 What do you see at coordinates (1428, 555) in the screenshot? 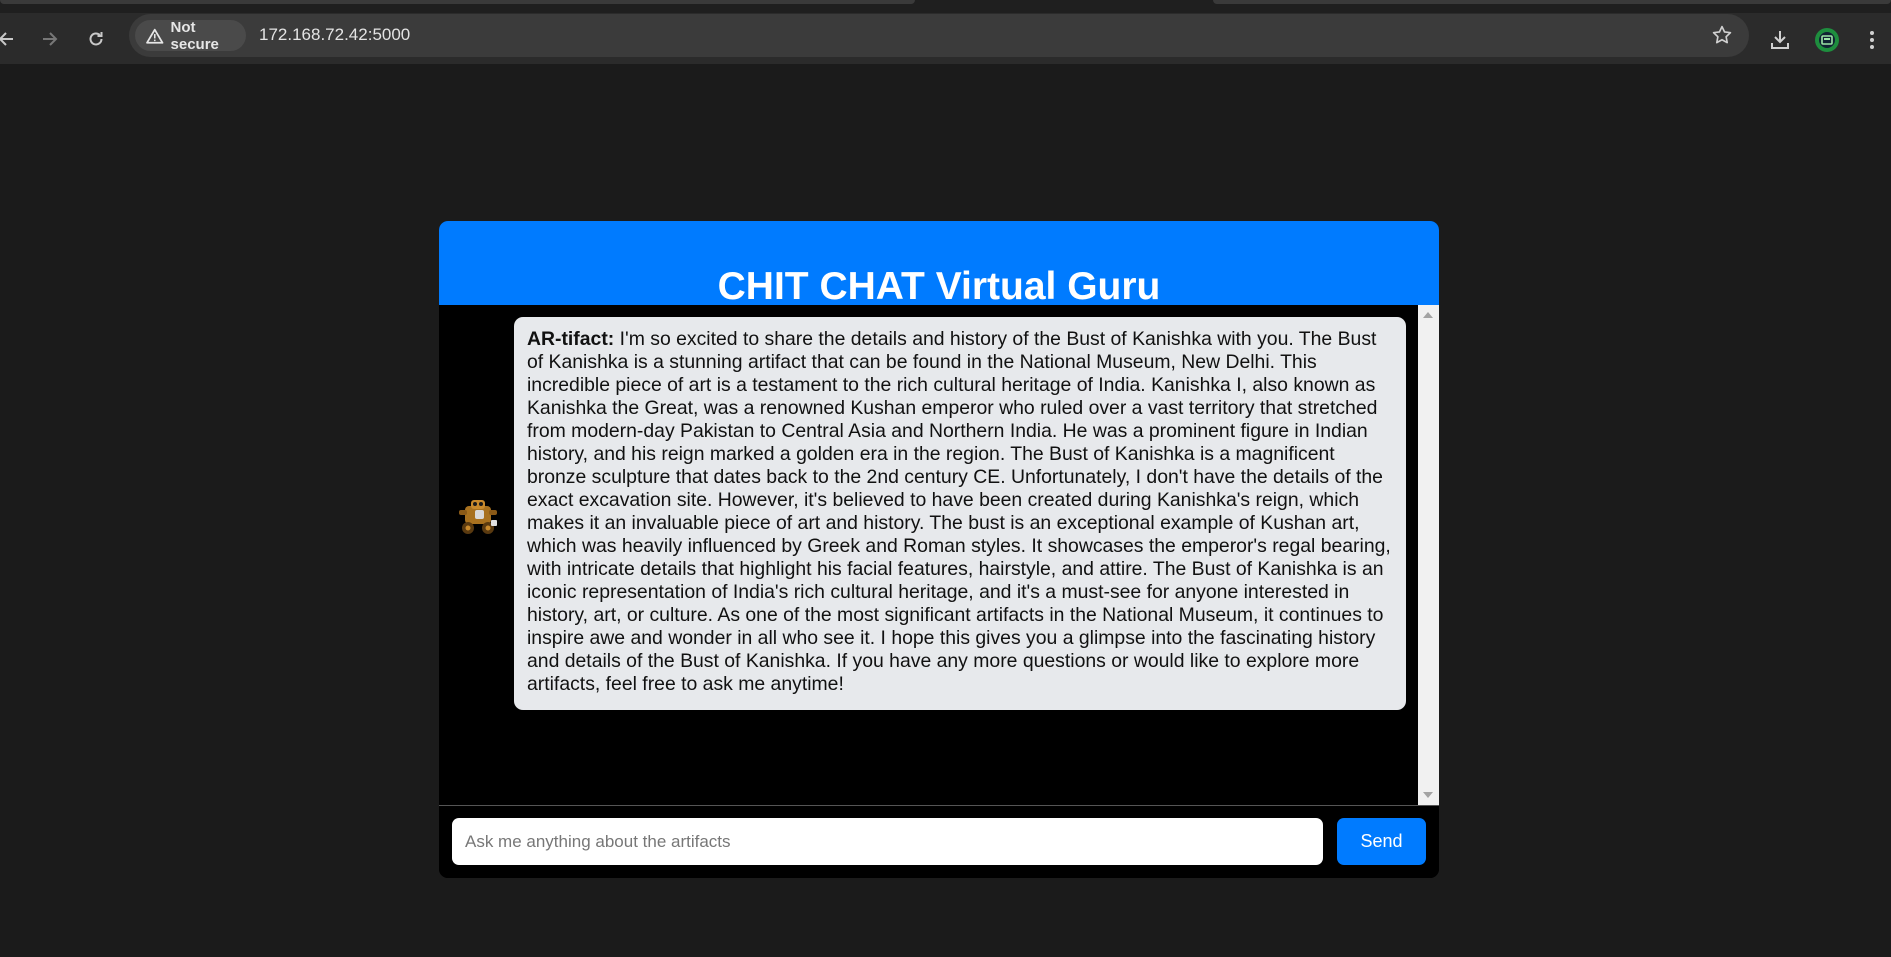
I see `message-scrollbar` at bounding box center [1428, 555].